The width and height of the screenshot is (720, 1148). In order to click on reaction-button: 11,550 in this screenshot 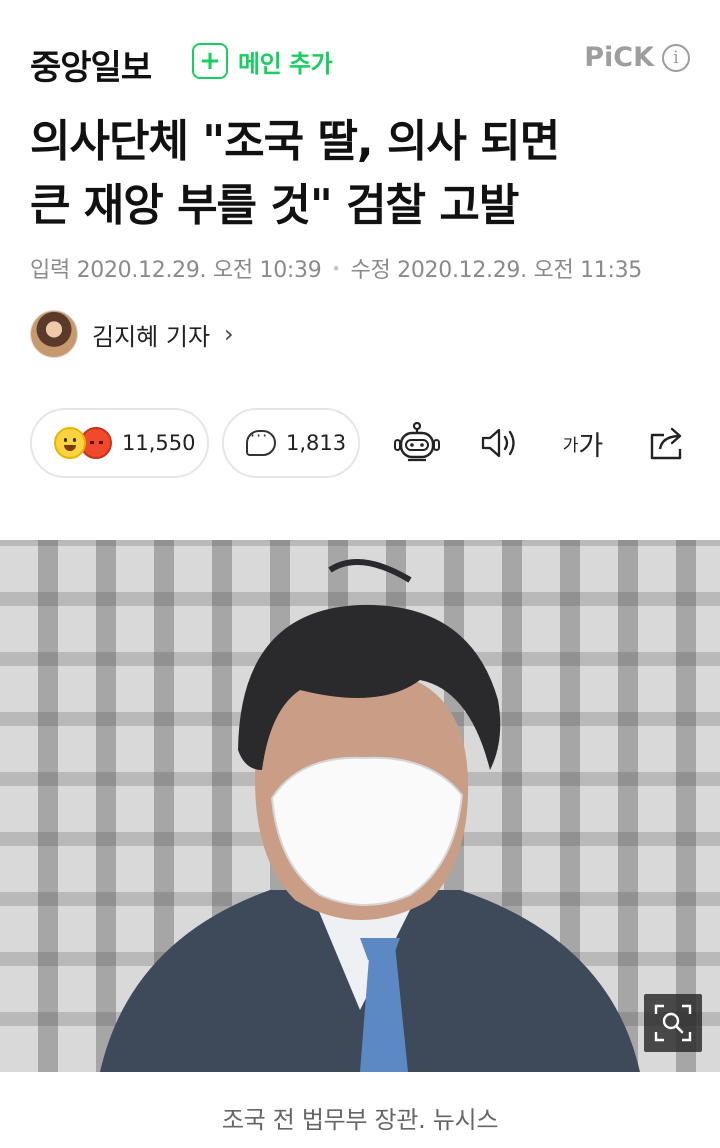, I will do `click(119, 443)`.